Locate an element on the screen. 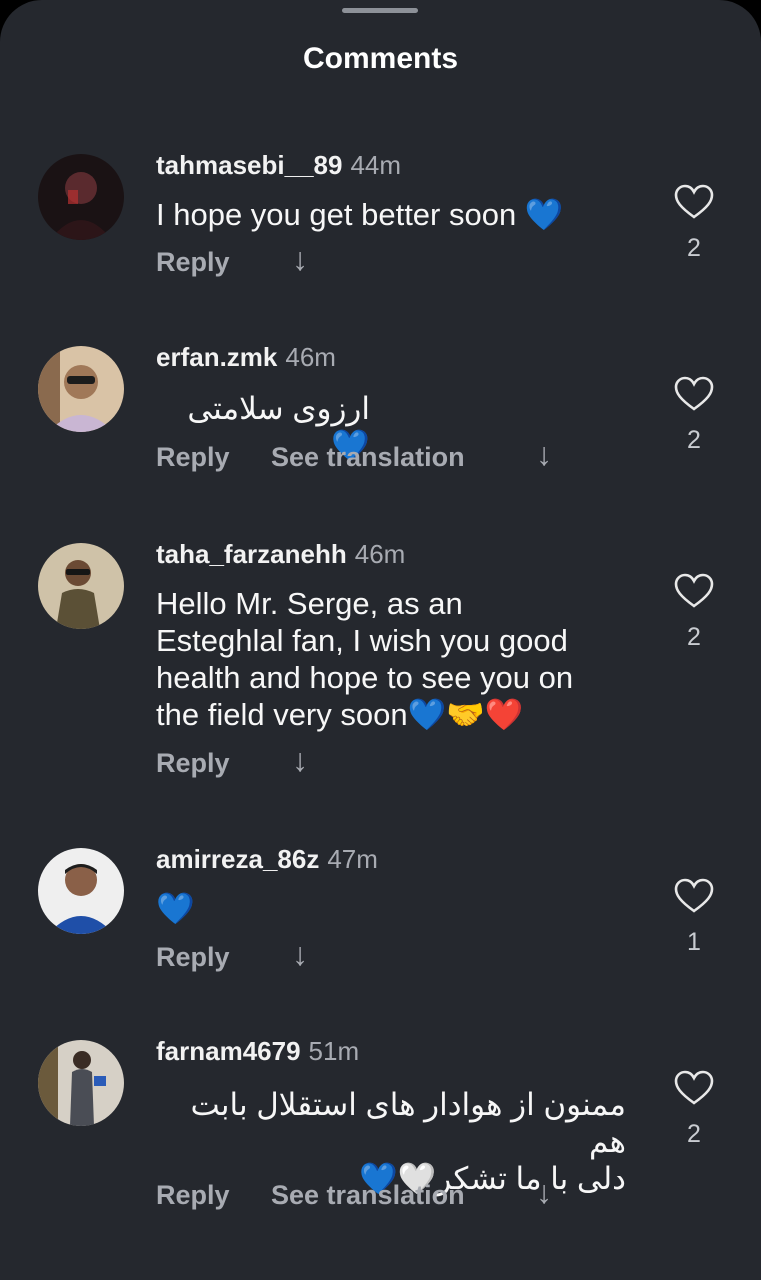 The width and height of the screenshot is (761, 1280). username: amirreza_86z is located at coordinates (237, 859).